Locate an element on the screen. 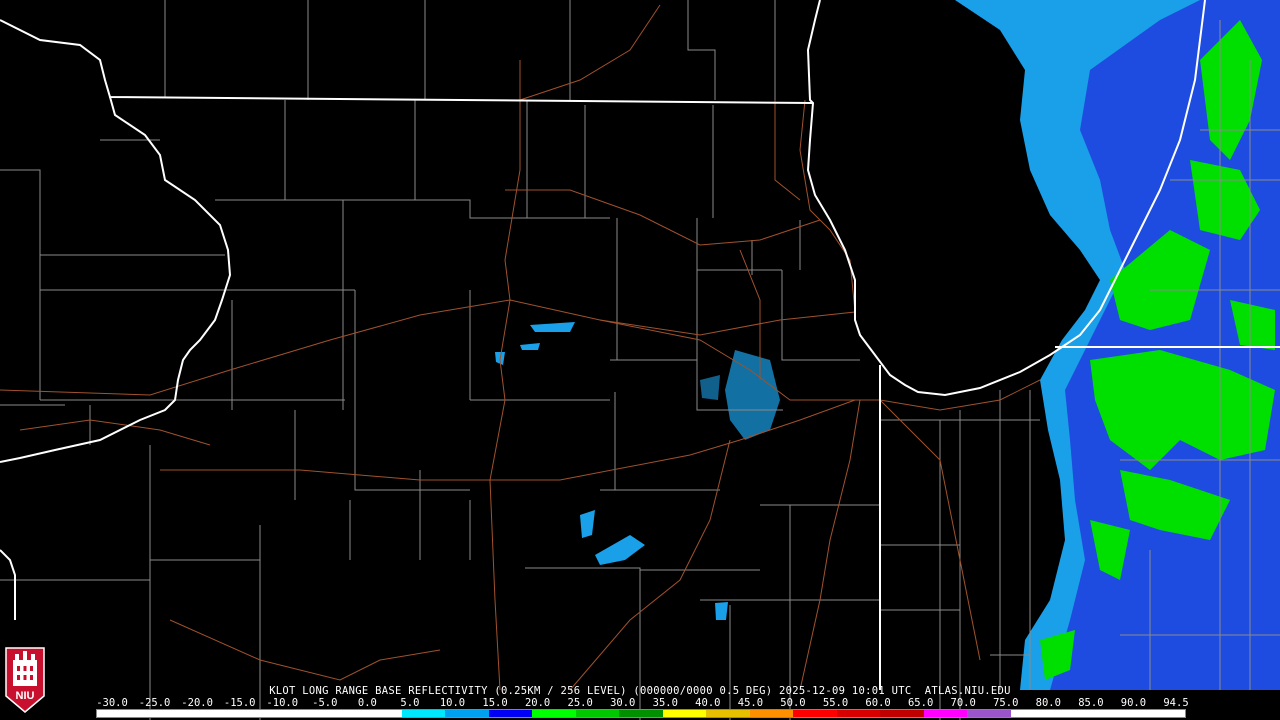 The image size is (1280, 720). scale-label: 10.0 is located at coordinates (452, 703).